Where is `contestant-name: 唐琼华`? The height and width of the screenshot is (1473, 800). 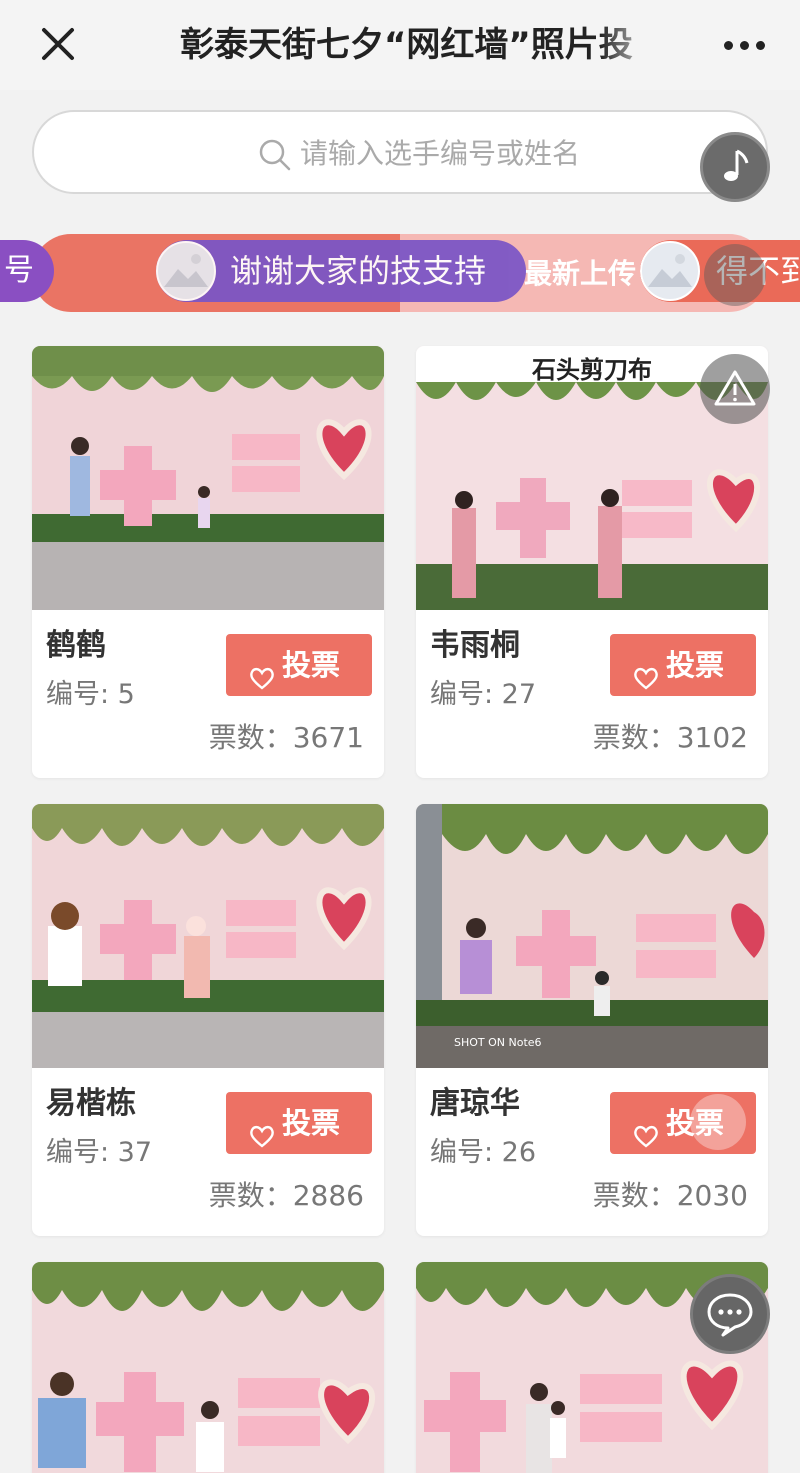 contestant-name: 唐琼华 is located at coordinates (475, 1103).